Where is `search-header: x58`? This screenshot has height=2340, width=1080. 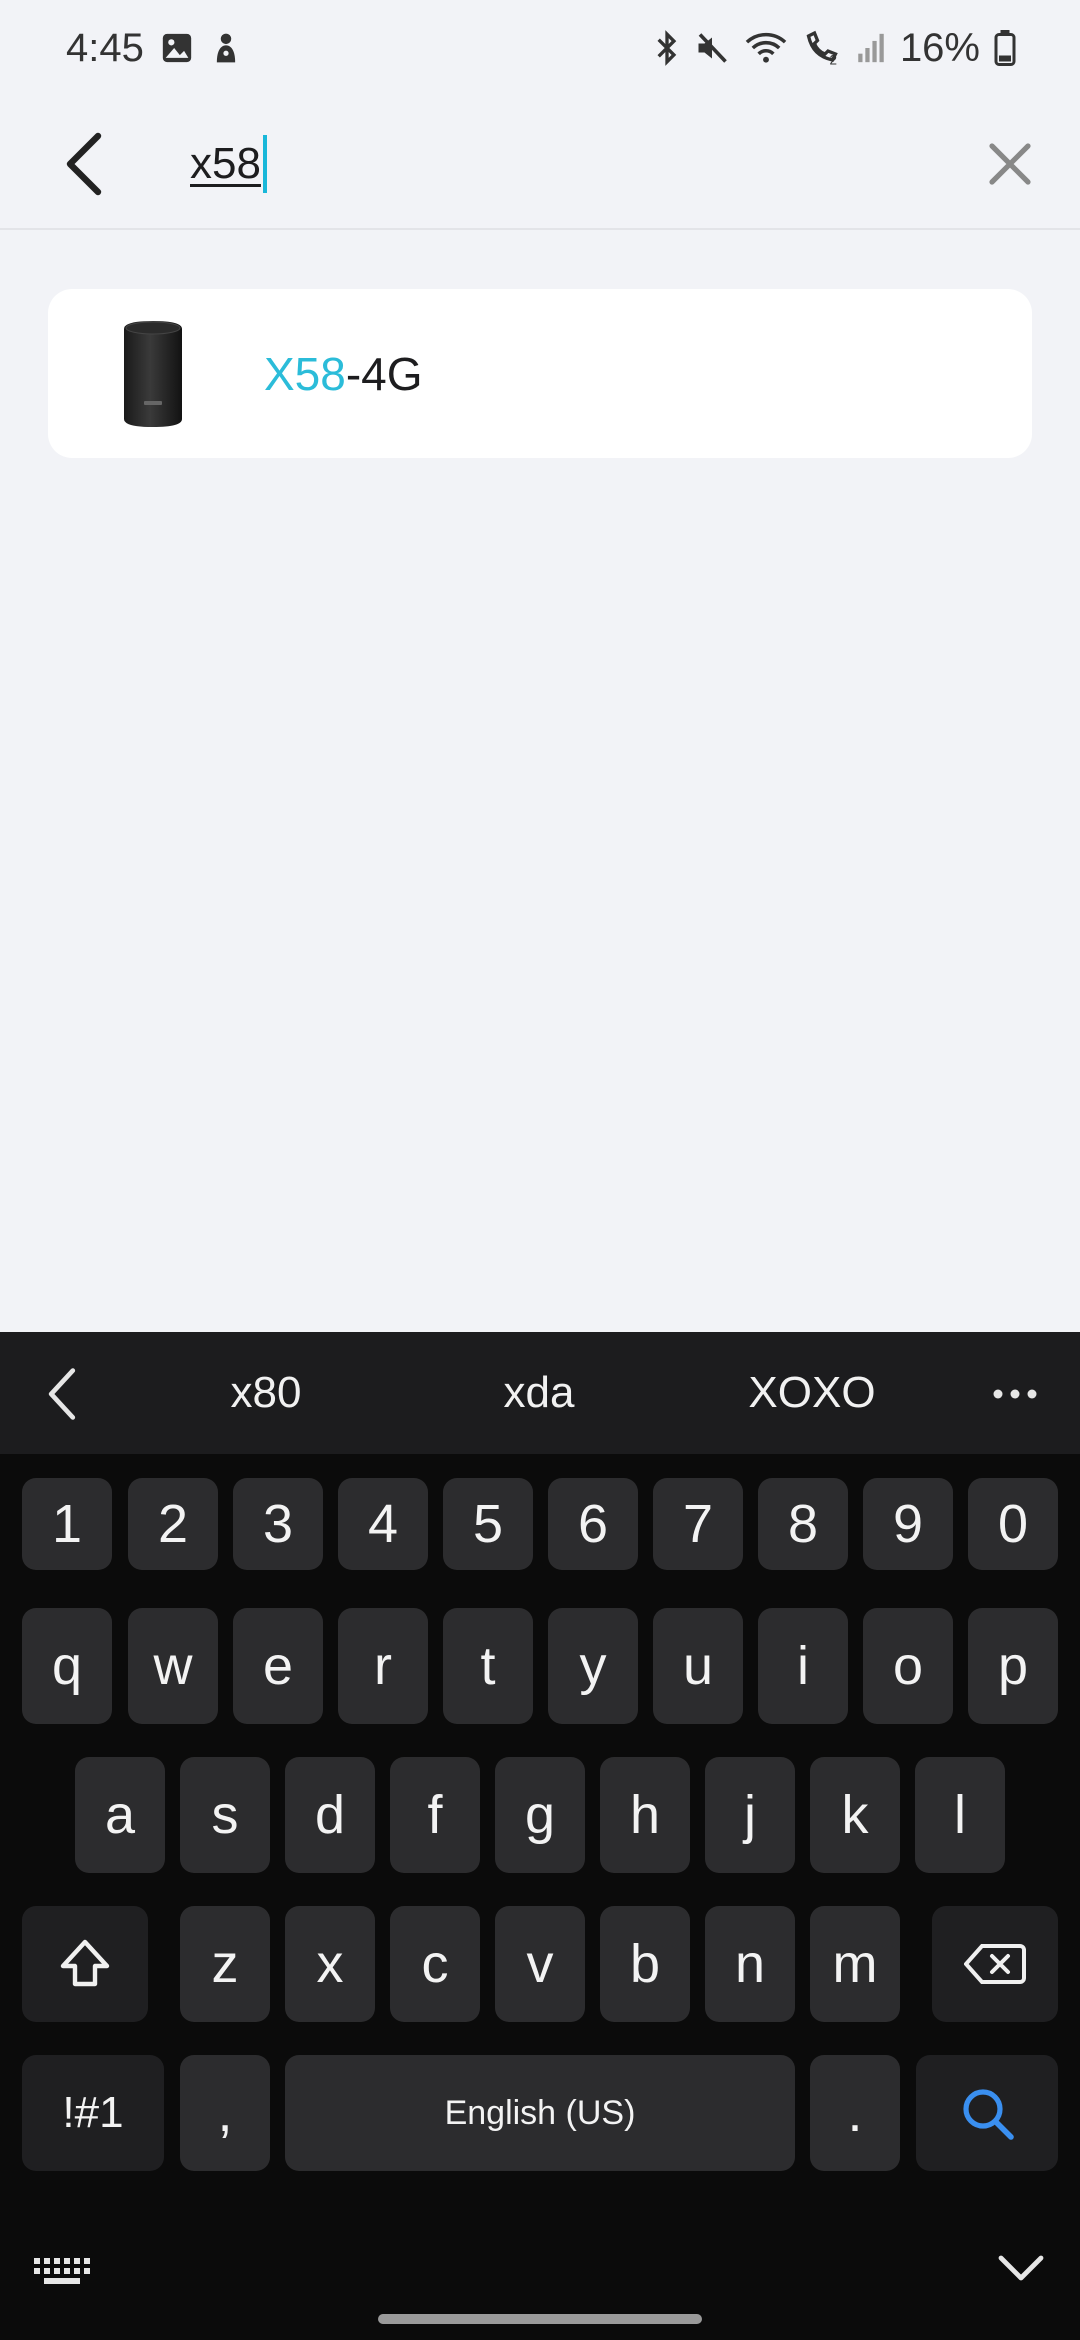 search-header: x58 is located at coordinates (540, 163).